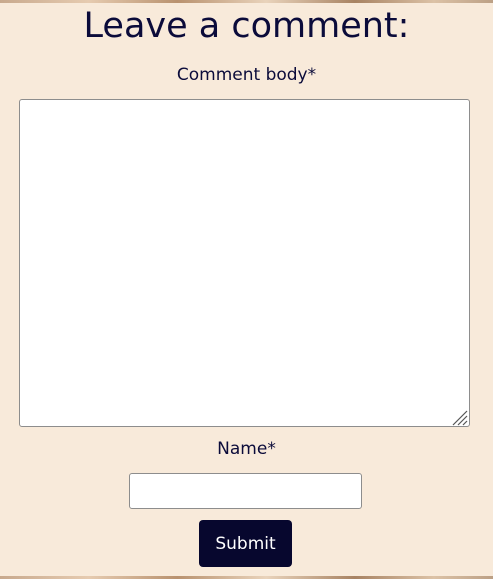 The height and width of the screenshot is (579, 493). Describe the element at coordinates (459, 417) in the screenshot. I see `resize-handle-icon` at that location.